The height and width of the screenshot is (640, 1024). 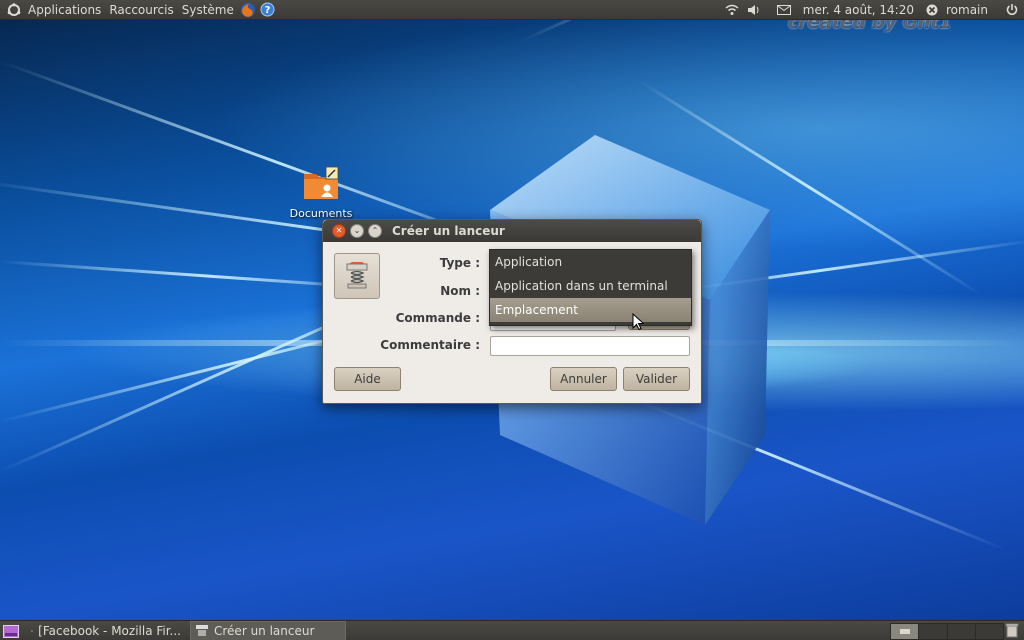 I want to click on dialog-title: Créer un lanceur, so click(x=448, y=231).